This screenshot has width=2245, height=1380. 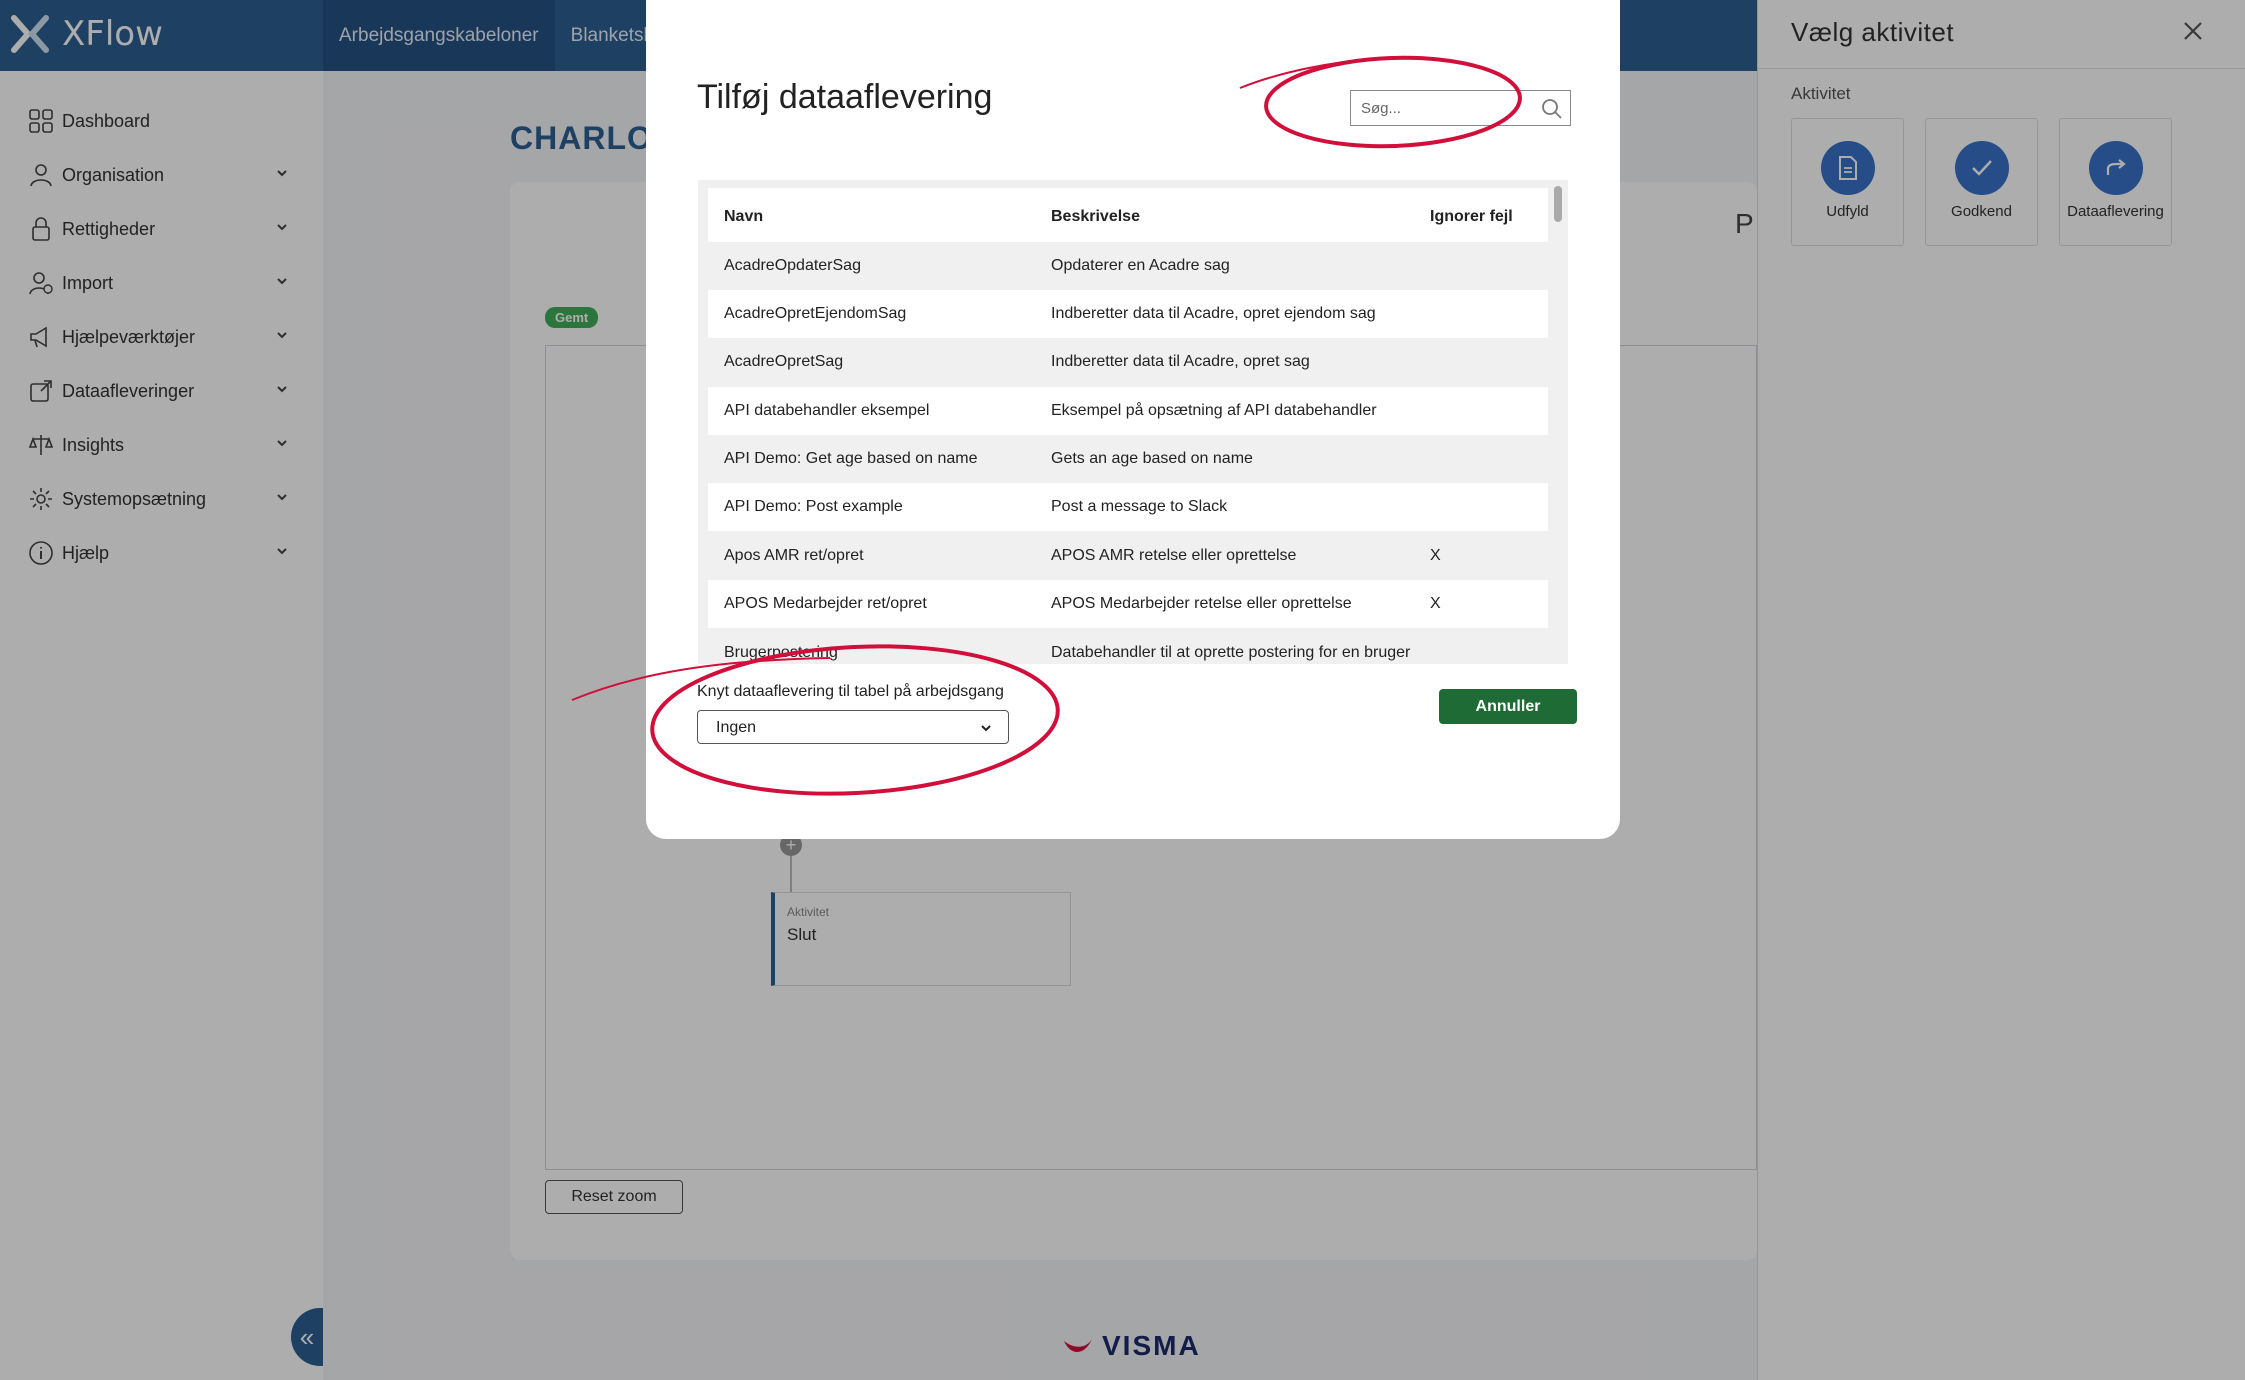 What do you see at coordinates (851, 458) in the screenshot?
I see `cell-name: API Demo: Get age based on name` at bounding box center [851, 458].